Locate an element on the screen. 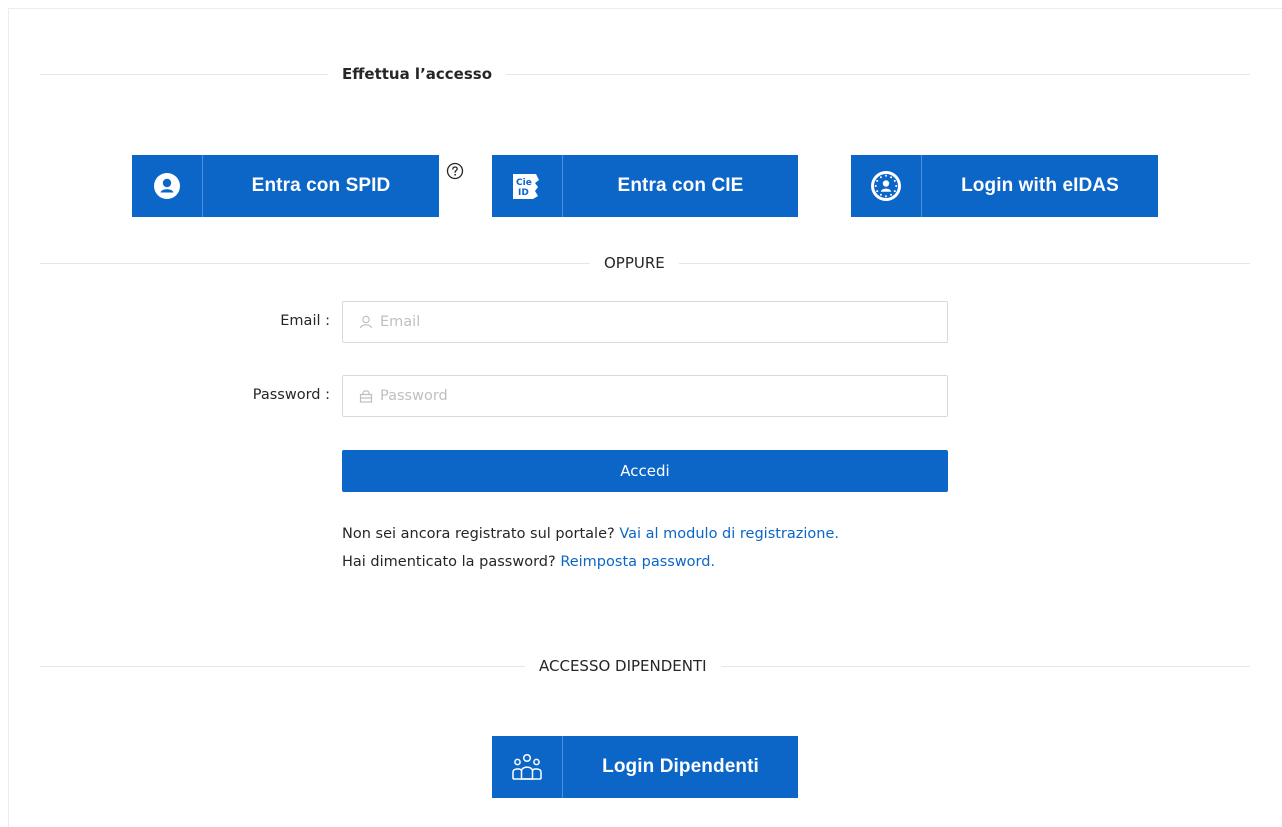 This screenshot has width=1282, height=827. employee-icon-box is located at coordinates (527, 767).